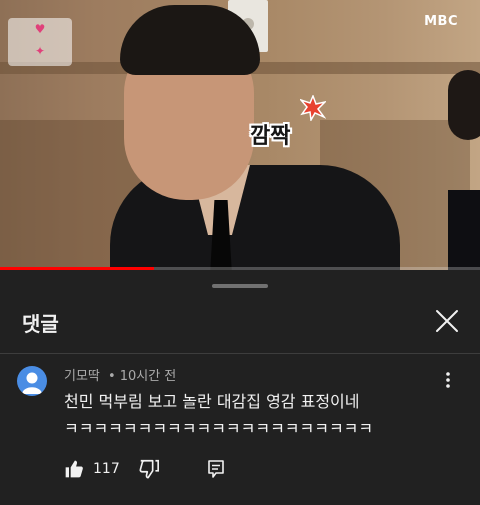 The height and width of the screenshot is (505, 480). I want to click on default-avatar-icon, so click(32, 383).